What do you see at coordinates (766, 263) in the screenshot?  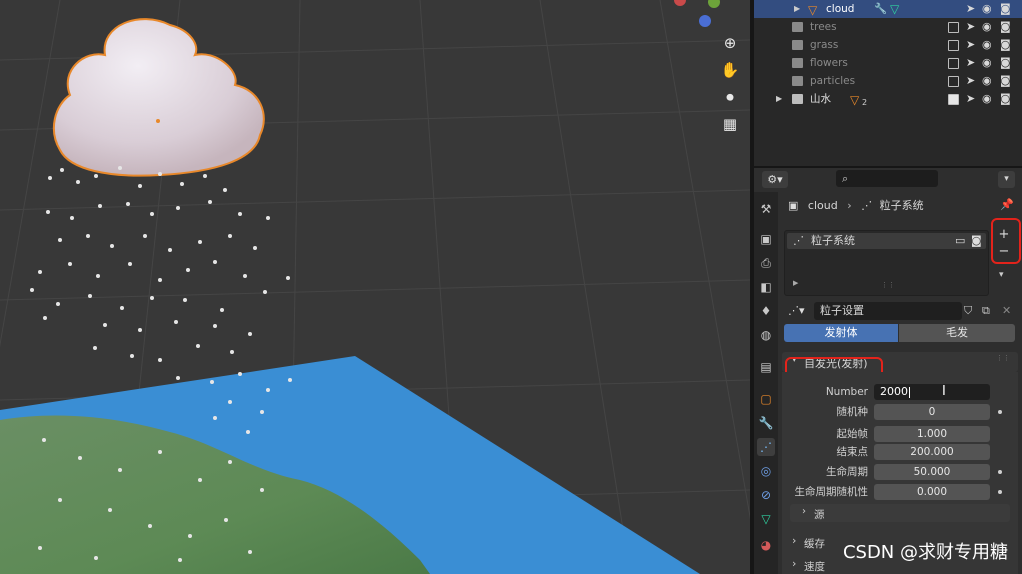 I see `output-tab-icon: ⎙` at bounding box center [766, 263].